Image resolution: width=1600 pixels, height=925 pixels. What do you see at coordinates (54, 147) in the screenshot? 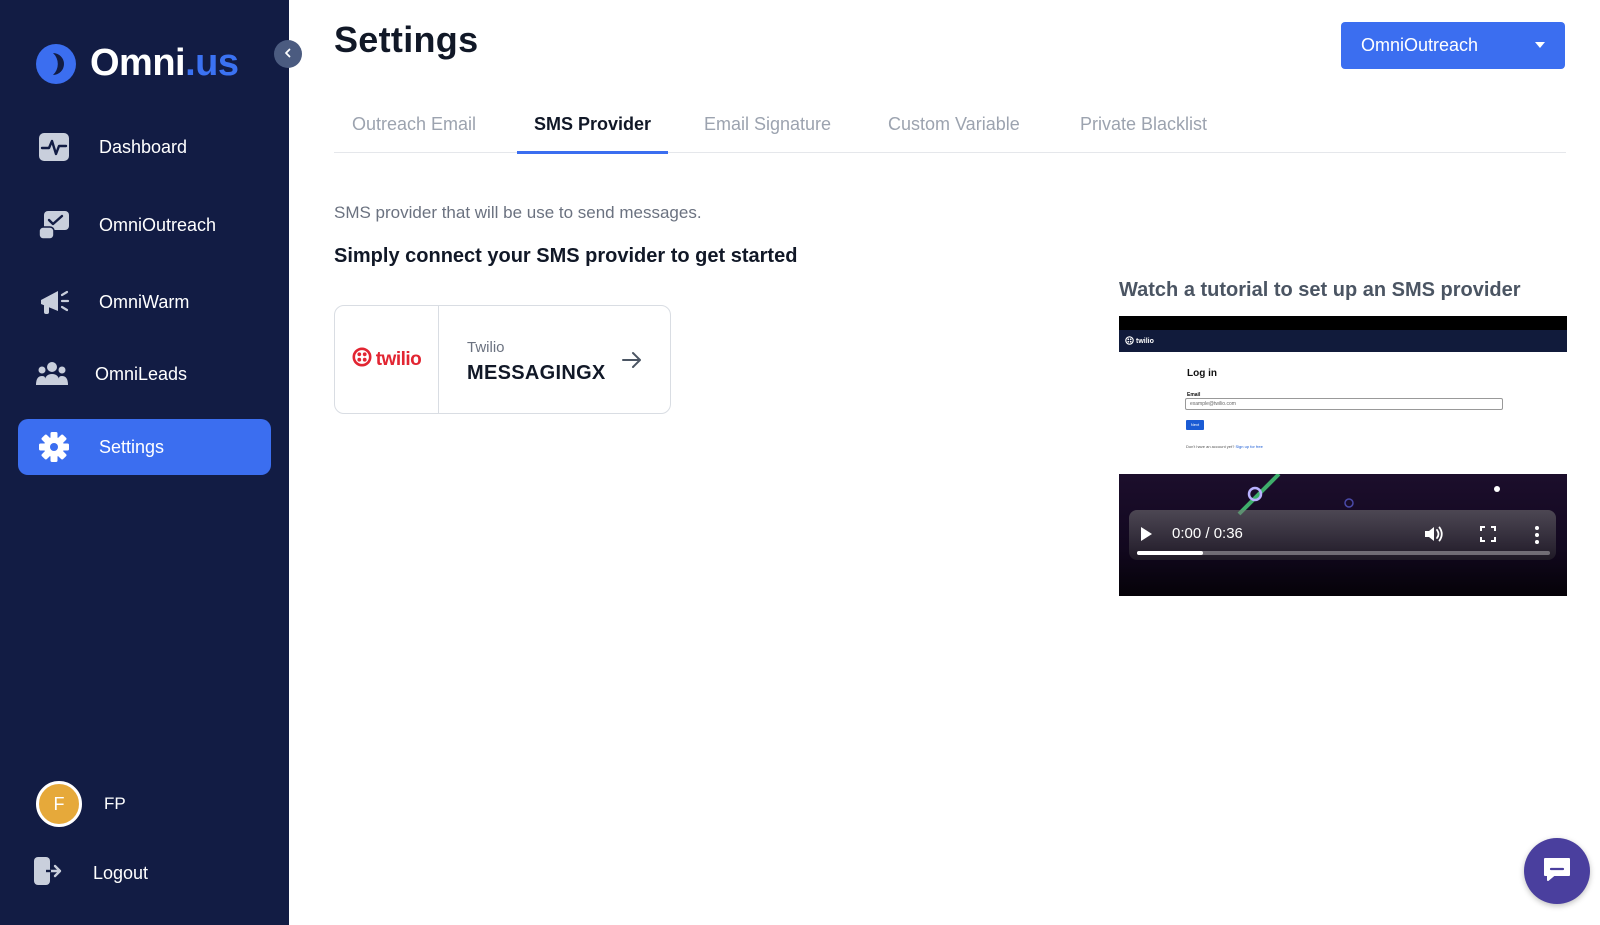
I see `dashboard-icon` at bounding box center [54, 147].